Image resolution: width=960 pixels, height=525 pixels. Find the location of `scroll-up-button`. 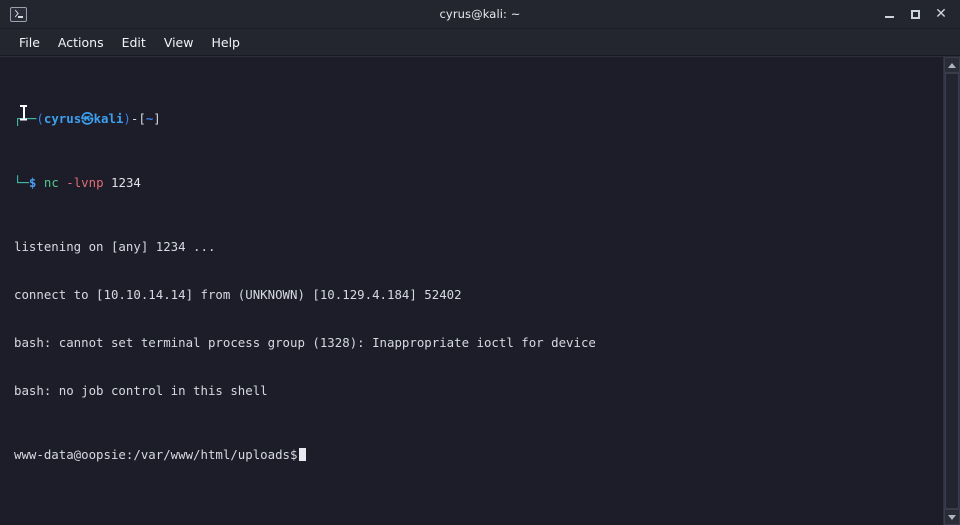

scroll-up-button is located at coordinates (952, 65).